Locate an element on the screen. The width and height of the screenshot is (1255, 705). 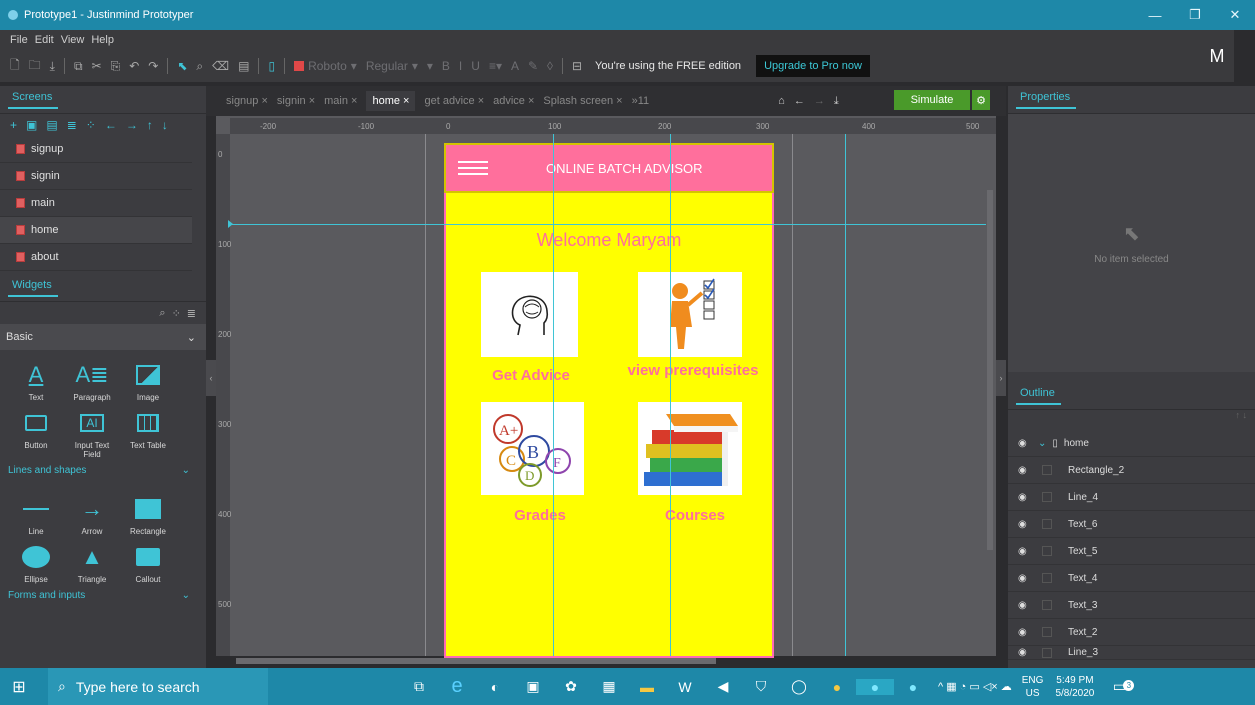
clock: 5:49 PM 5/8/2020 is located at coordinates (1074, 687).